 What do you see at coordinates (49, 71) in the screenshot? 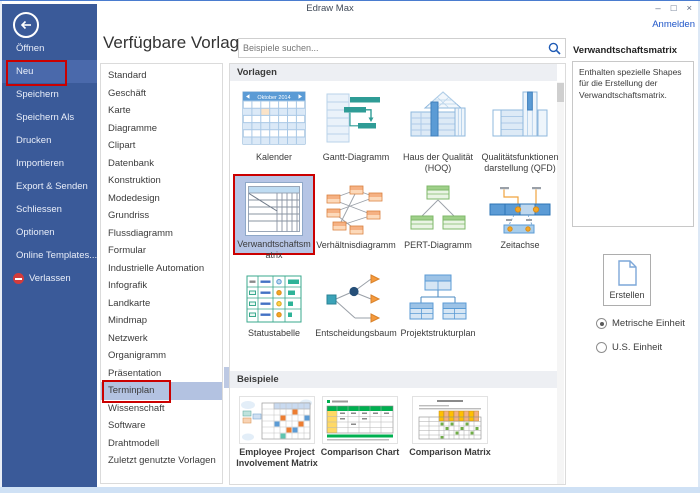
I see `sidebar-item-neu: Neu` at bounding box center [49, 71].